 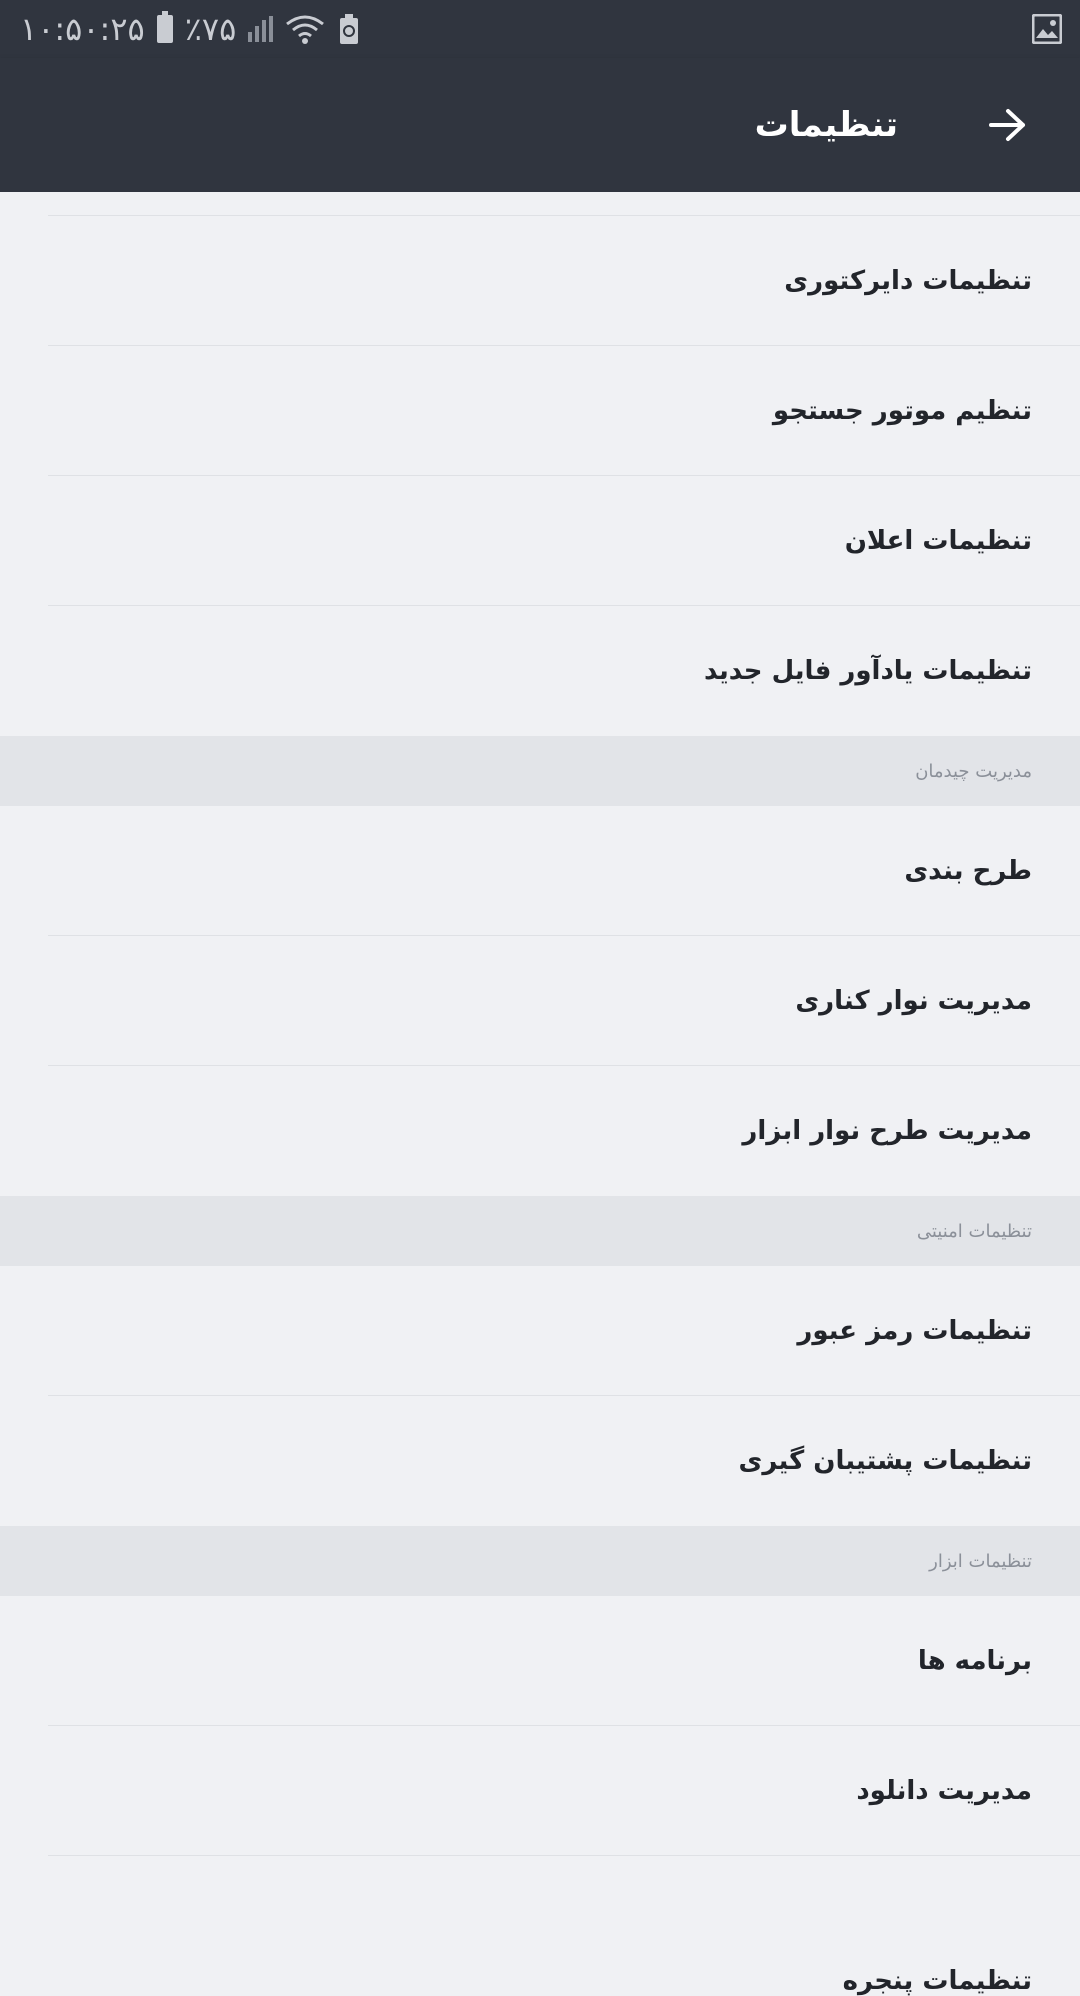 What do you see at coordinates (540, 1131) in the screenshot?
I see `settings-item-toolbar-layout: مدیریت طرح نوار ابزار` at bounding box center [540, 1131].